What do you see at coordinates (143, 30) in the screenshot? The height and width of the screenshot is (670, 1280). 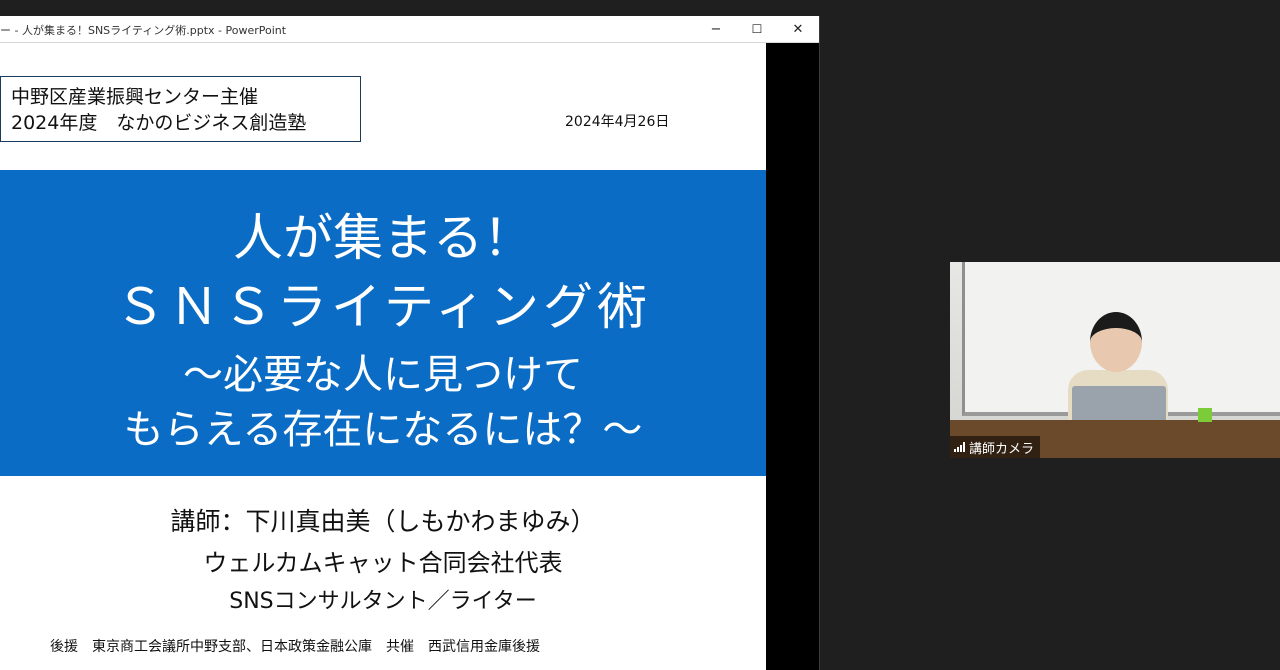 I see `window-title: ー - 人が集まる！SNSライティング術.pptx - PowerPoint` at bounding box center [143, 30].